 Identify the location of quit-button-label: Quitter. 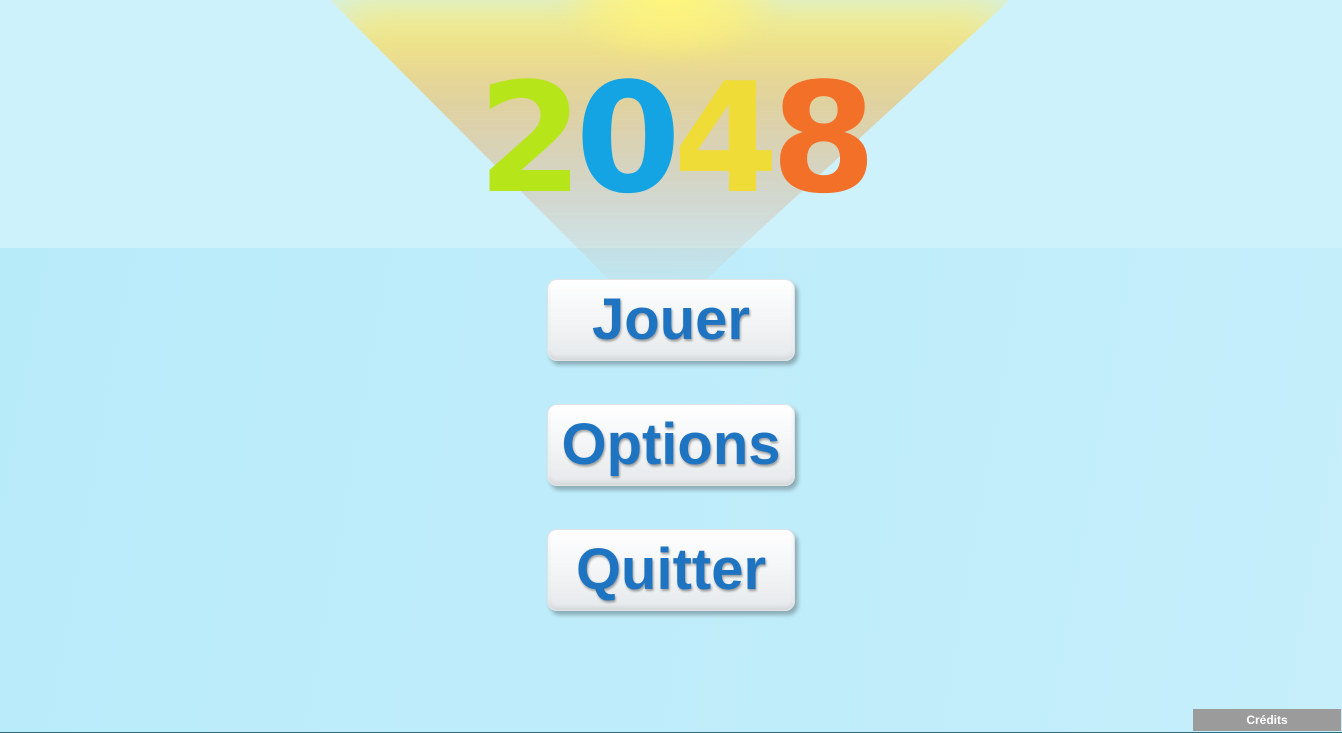
(671, 569).